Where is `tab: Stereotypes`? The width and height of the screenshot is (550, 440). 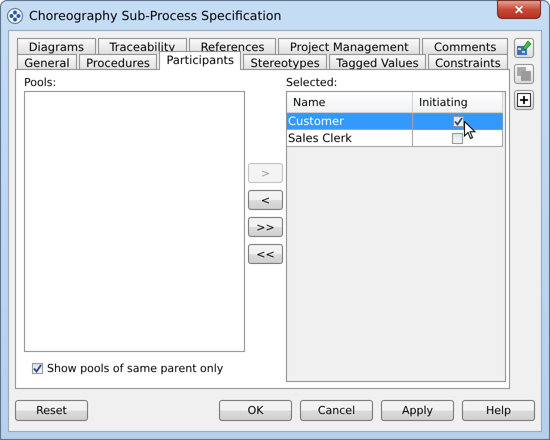
tab: Stereotypes is located at coordinates (285, 62).